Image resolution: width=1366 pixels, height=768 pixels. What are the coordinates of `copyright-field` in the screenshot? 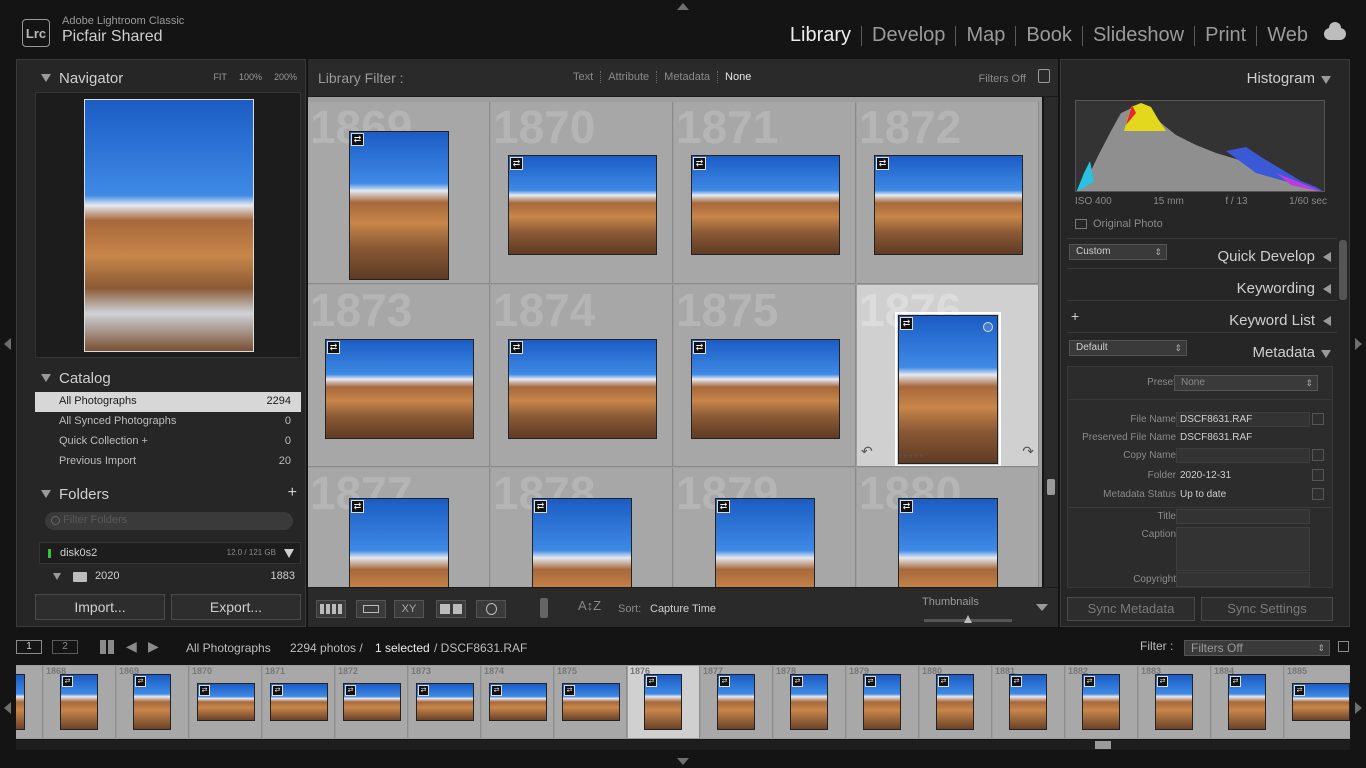 It's located at (1243, 579).